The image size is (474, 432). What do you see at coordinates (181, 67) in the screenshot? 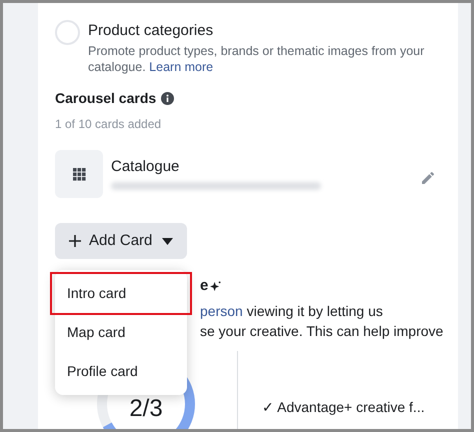
I see `learn-more-link: Learn more` at bounding box center [181, 67].